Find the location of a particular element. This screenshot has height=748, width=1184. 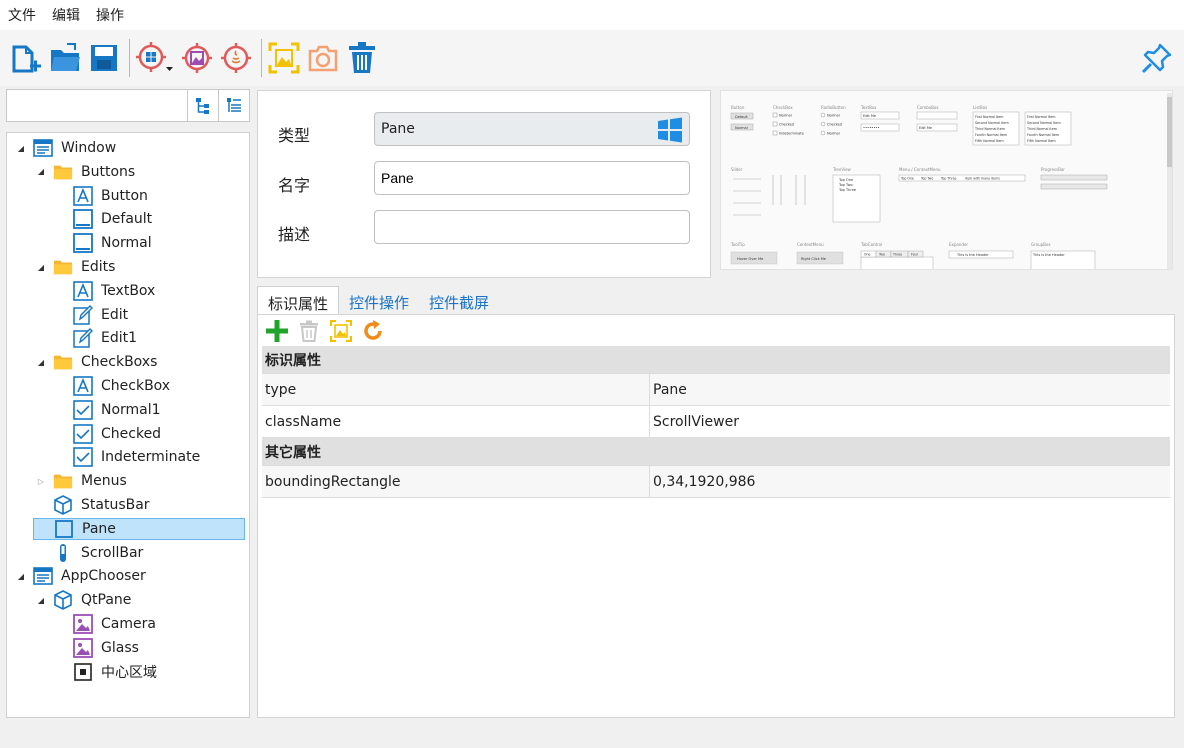

tree-node-label: Normal1 is located at coordinates (131, 409).